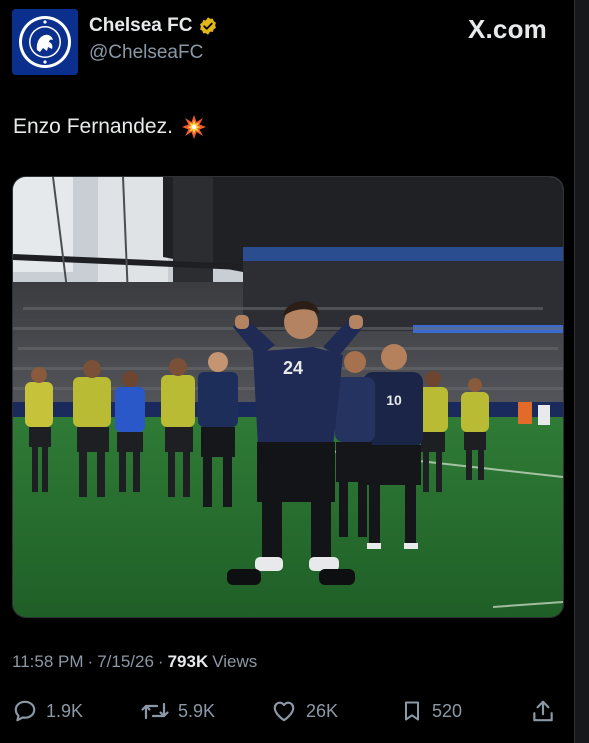  I want to click on heart-icon, so click(284, 711).